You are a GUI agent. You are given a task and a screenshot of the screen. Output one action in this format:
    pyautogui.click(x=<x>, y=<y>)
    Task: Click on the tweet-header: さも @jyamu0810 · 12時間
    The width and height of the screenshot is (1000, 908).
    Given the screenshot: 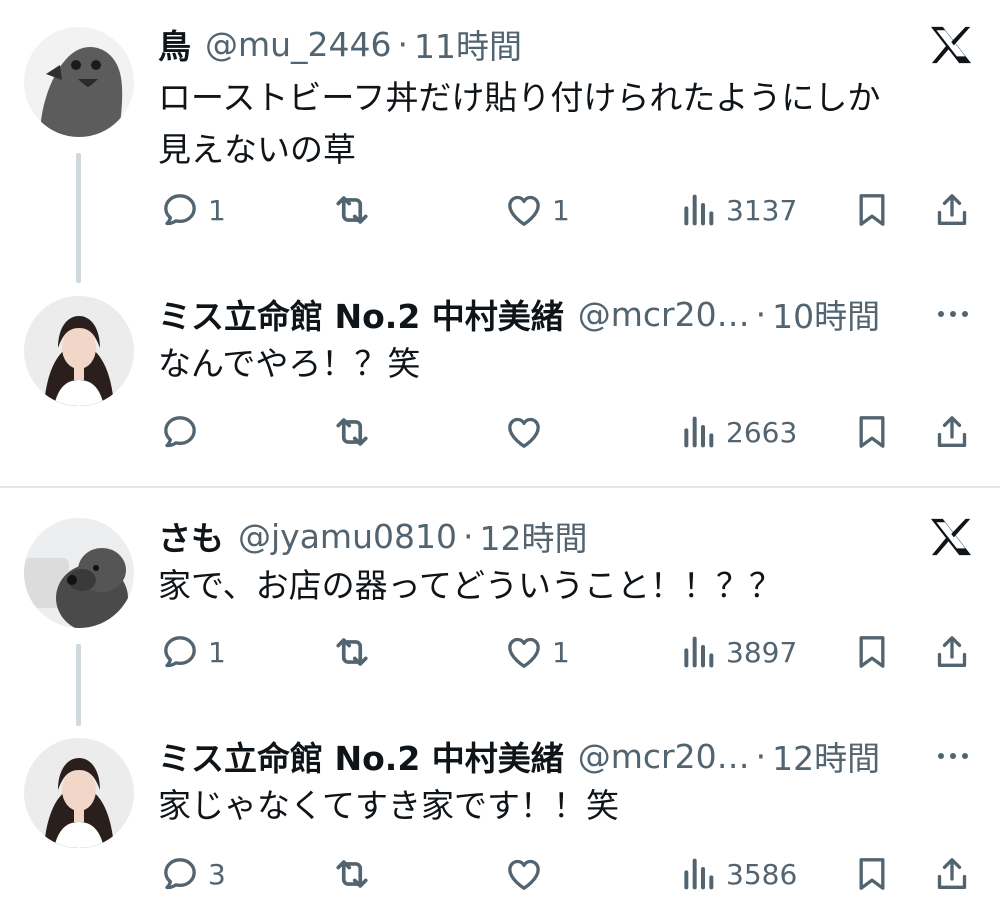 What is the action you would take?
    pyautogui.click(x=372, y=536)
    